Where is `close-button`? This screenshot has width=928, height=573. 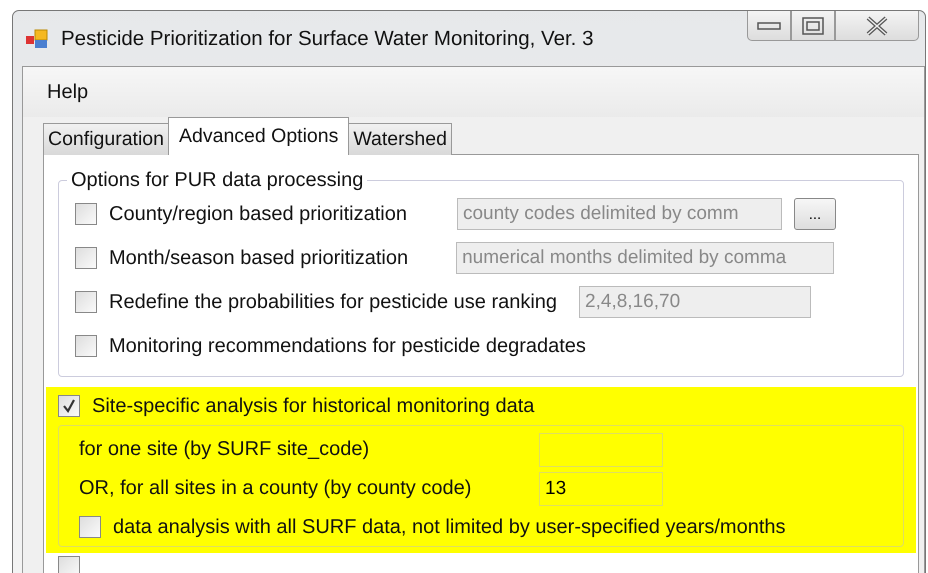
close-button is located at coordinates (877, 26).